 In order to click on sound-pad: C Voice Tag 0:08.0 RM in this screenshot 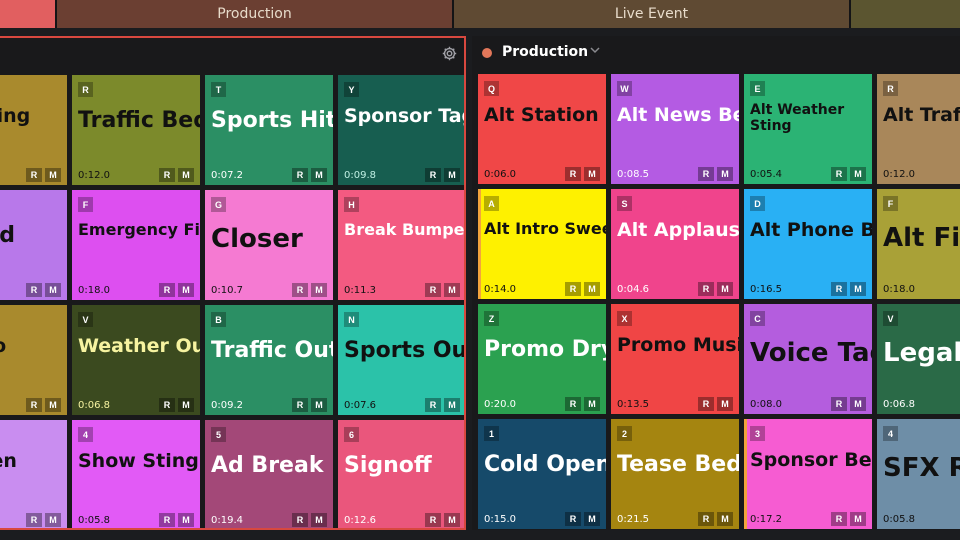, I will do `click(808, 359)`.